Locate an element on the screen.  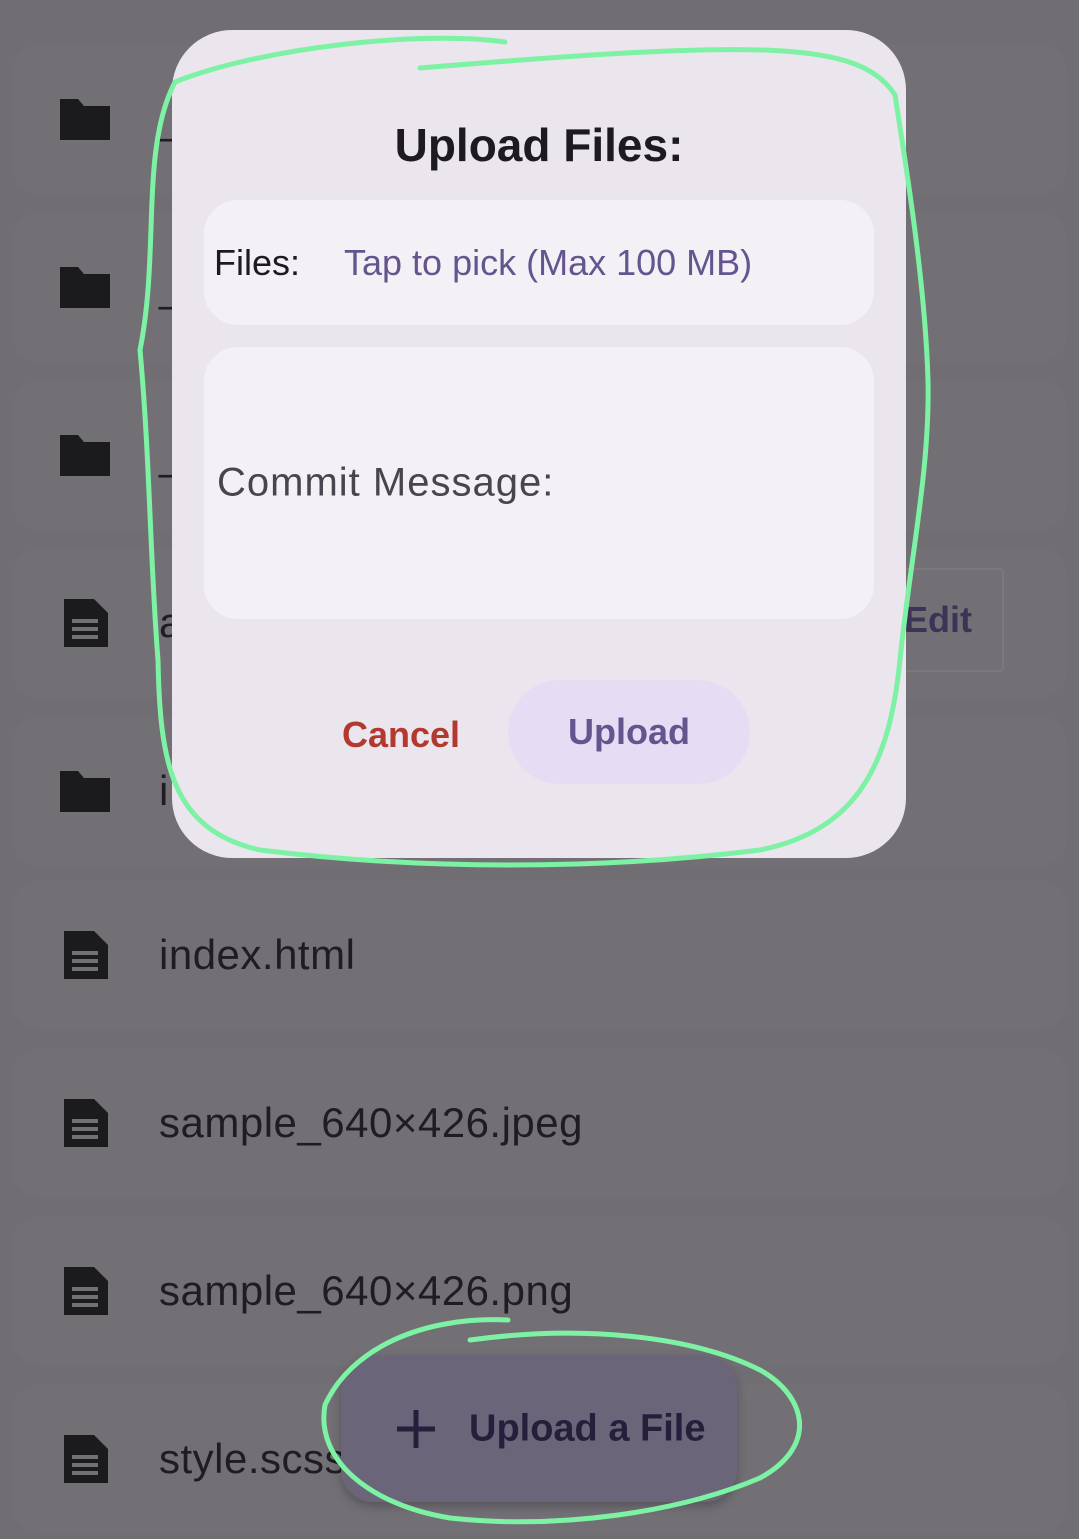
edit-button-label: Edit is located at coordinates (938, 619).